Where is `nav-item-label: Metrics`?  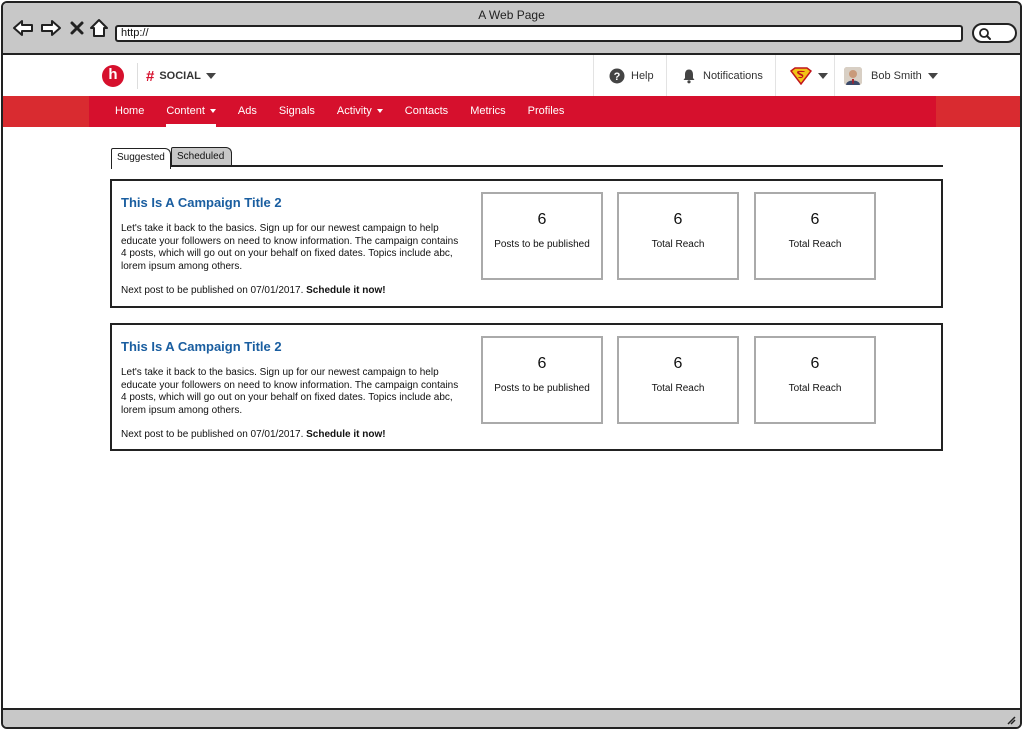
nav-item-label: Metrics is located at coordinates (488, 111).